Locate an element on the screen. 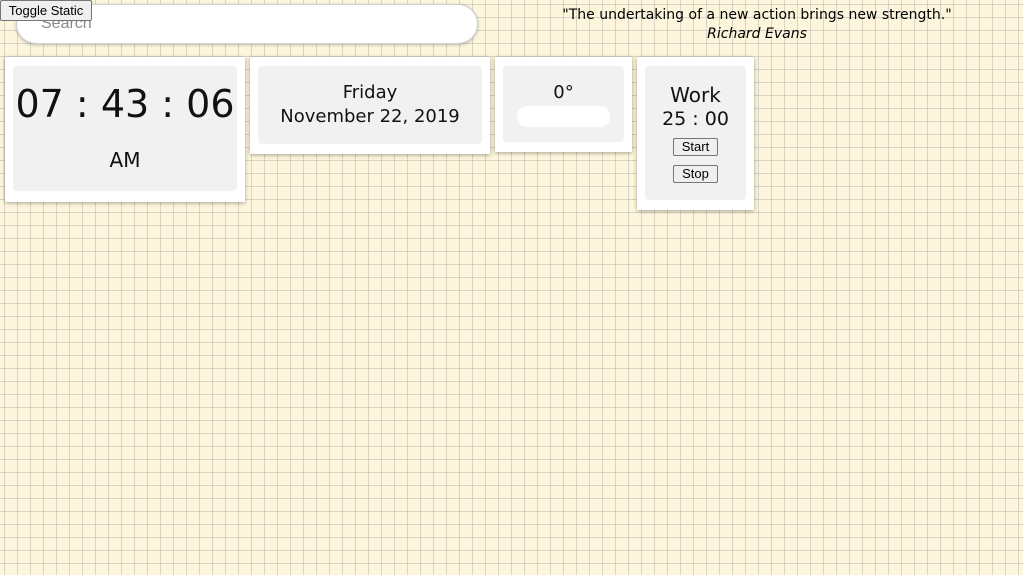 The width and height of the screenshot is (1023, 575). pomodoro-timer-widget: Work 25 : 00 Start Stop is located at coordinates (695, 133).